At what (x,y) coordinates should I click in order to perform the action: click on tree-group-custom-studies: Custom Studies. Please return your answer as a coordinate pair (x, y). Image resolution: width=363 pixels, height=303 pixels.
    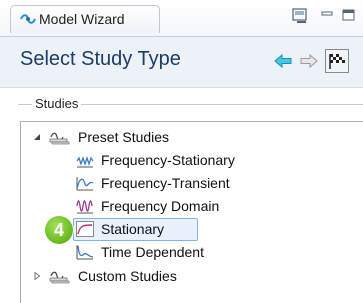
    Looking at the image, I should click on (181, 276).